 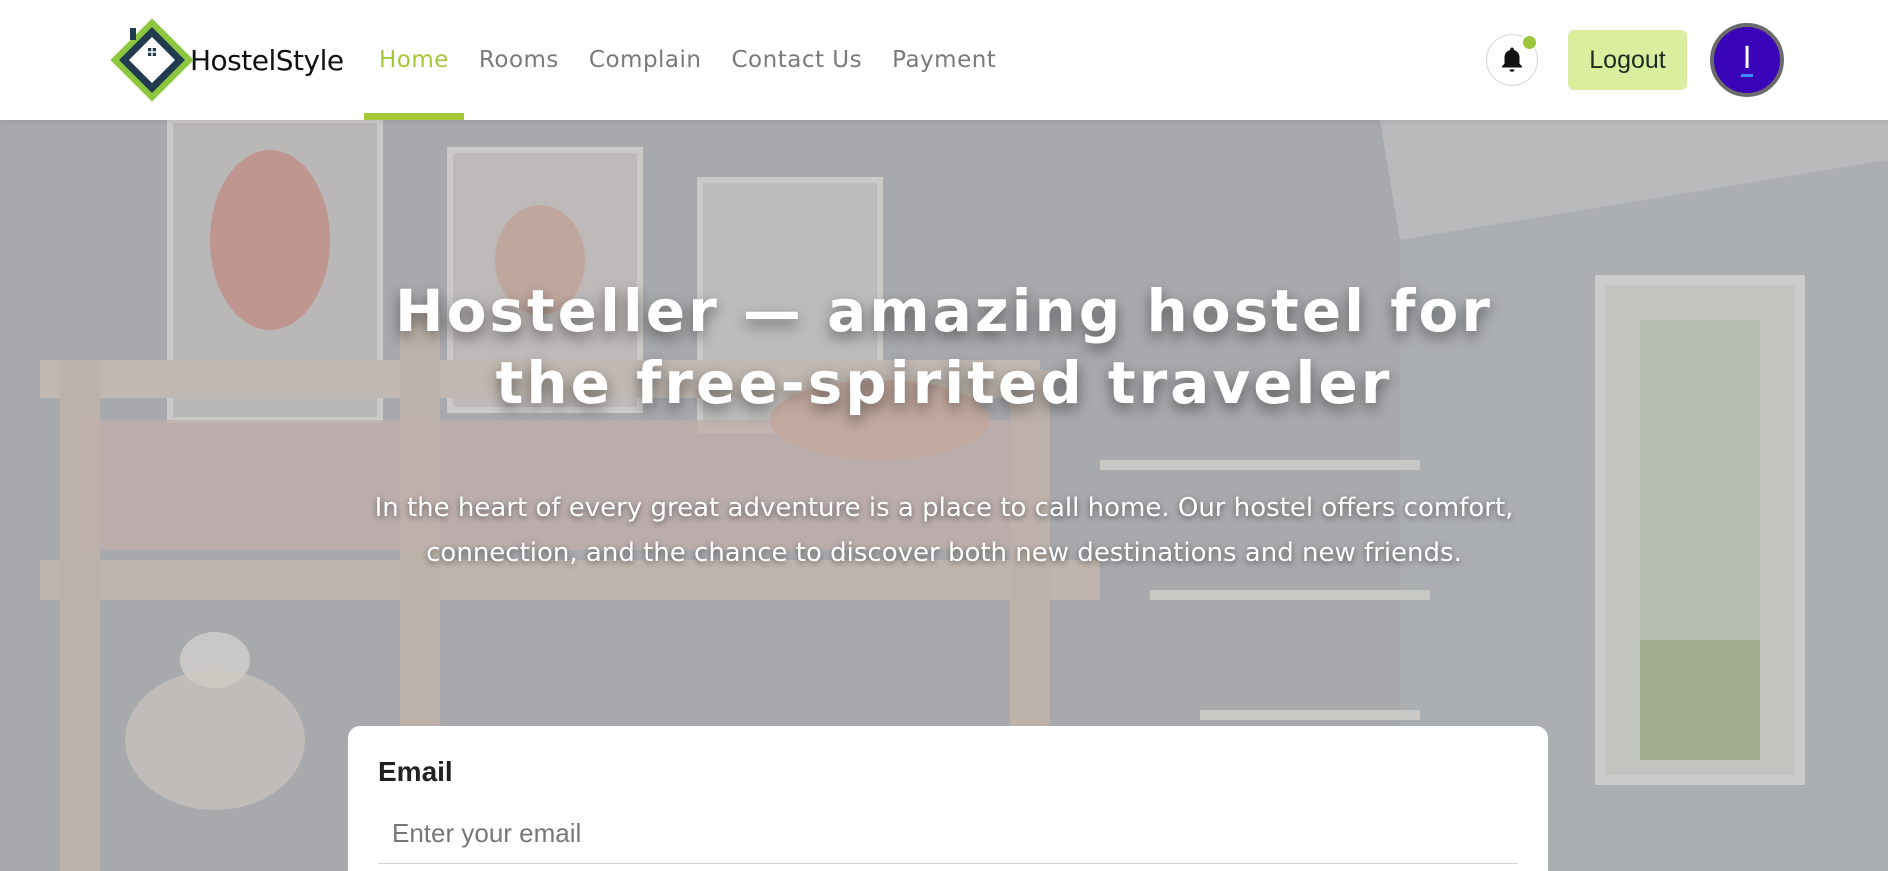 I want to click on nav-item-payment: Payment, so click(x=944, y=60).